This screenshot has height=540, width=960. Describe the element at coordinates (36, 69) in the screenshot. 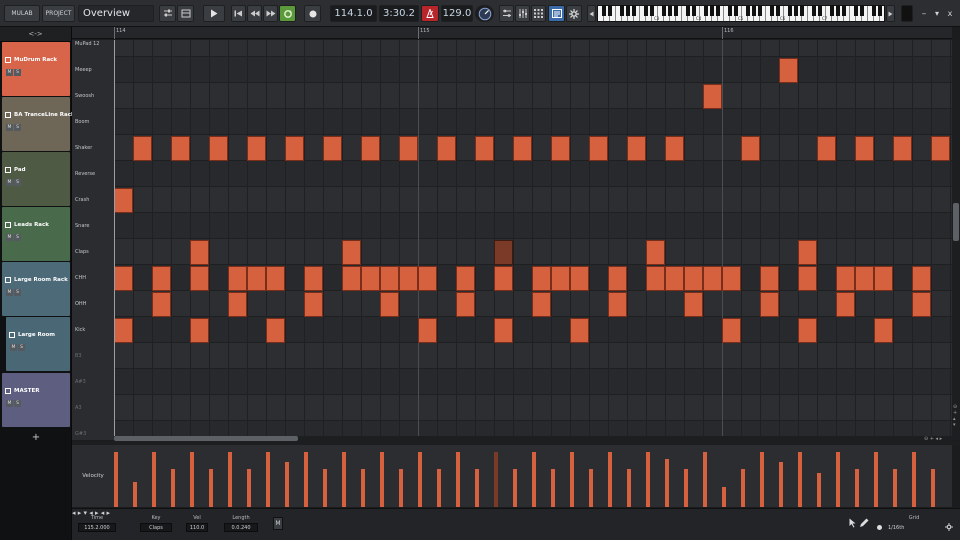

I see `track-0: MuDrum Rack M S` at that location.